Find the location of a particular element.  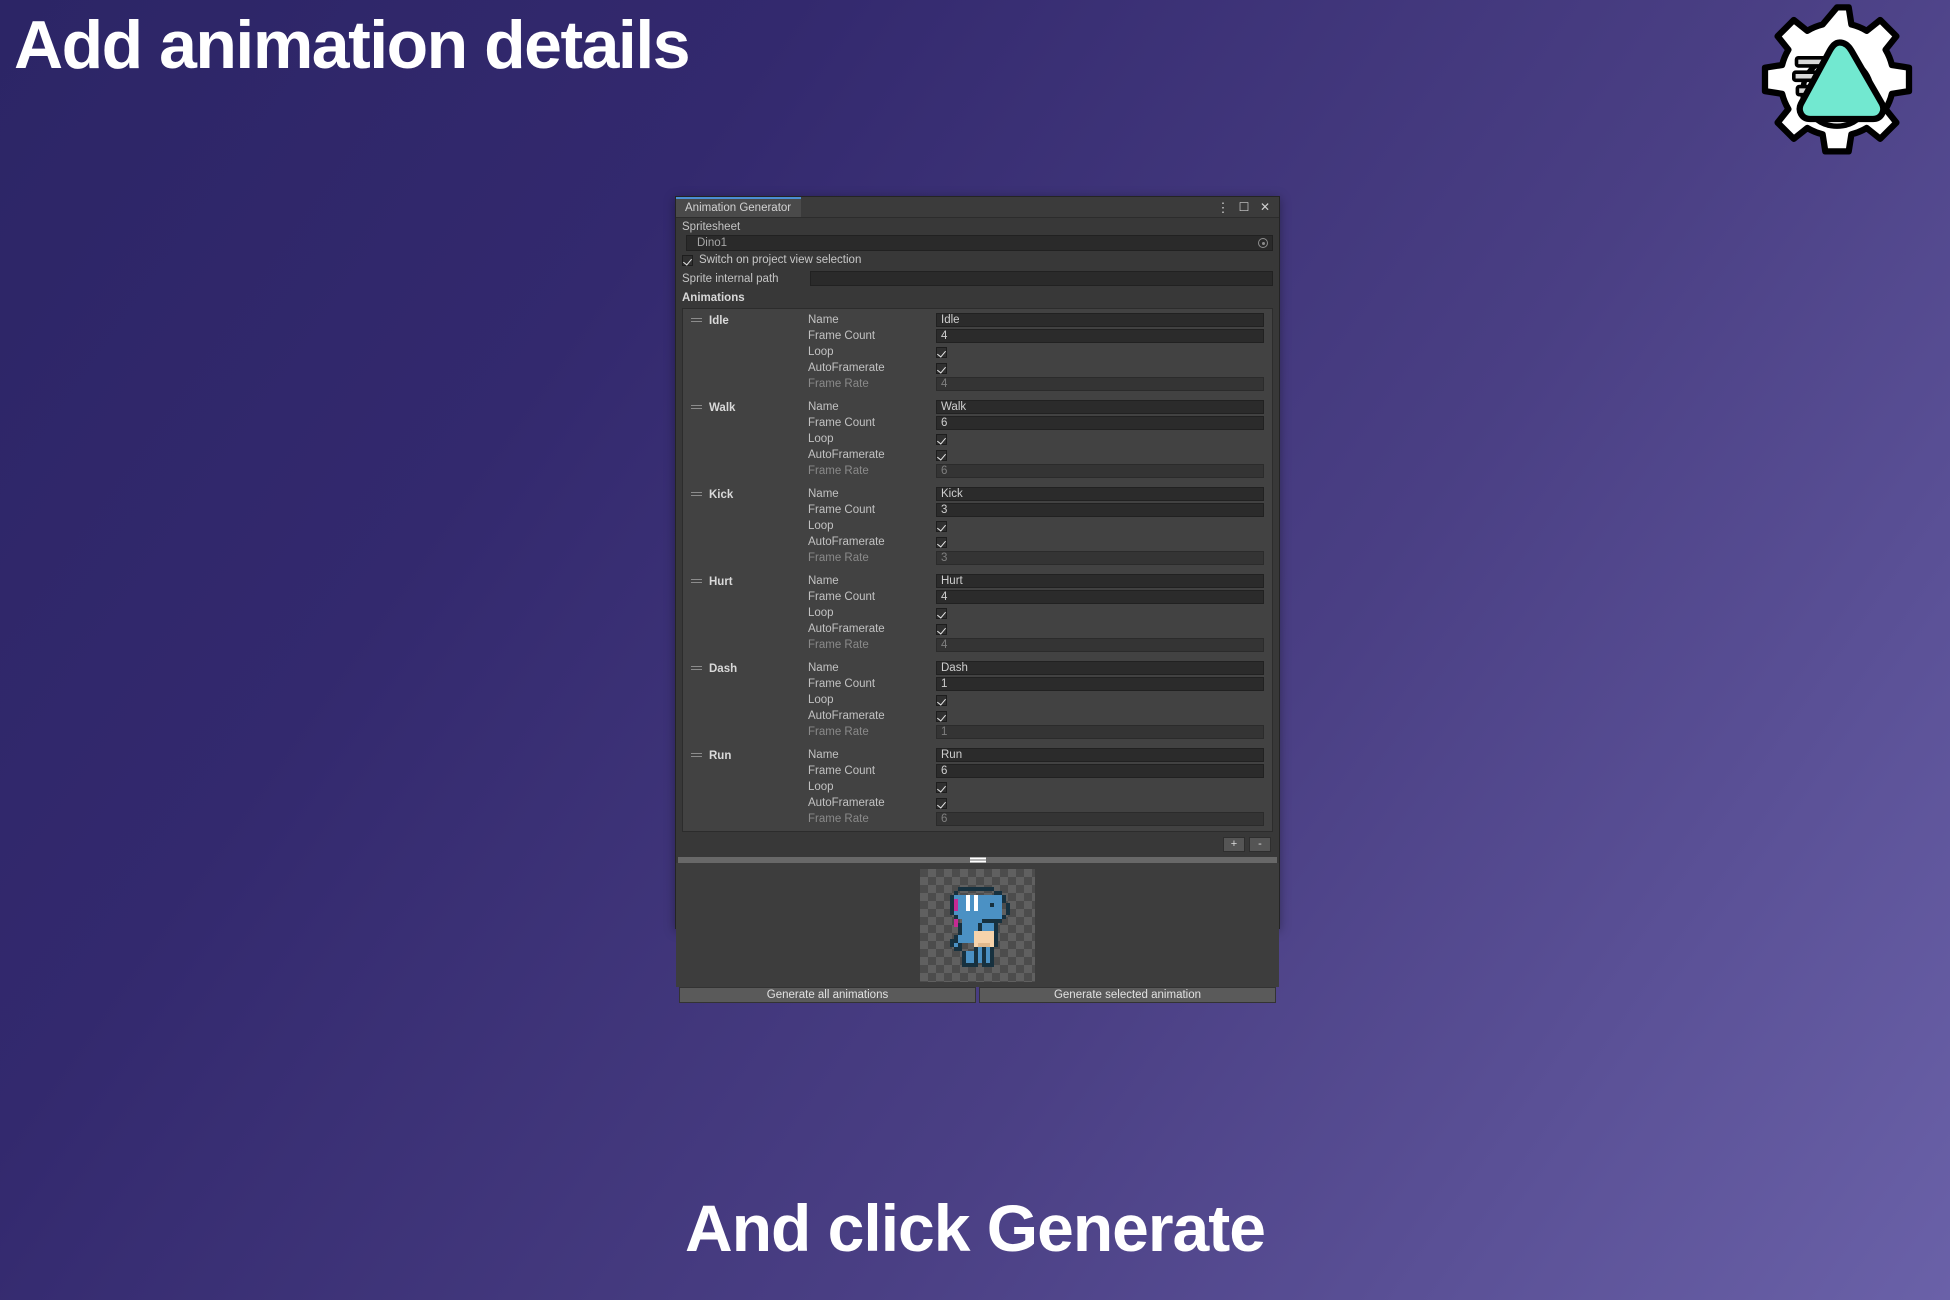

animation-name-input: Run is located at coordinates (1100, 755).